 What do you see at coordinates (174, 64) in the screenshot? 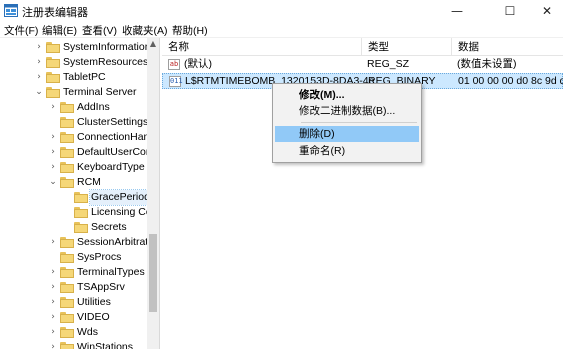
I see `string-value-icon: ab` at bounding box center [174, 64].